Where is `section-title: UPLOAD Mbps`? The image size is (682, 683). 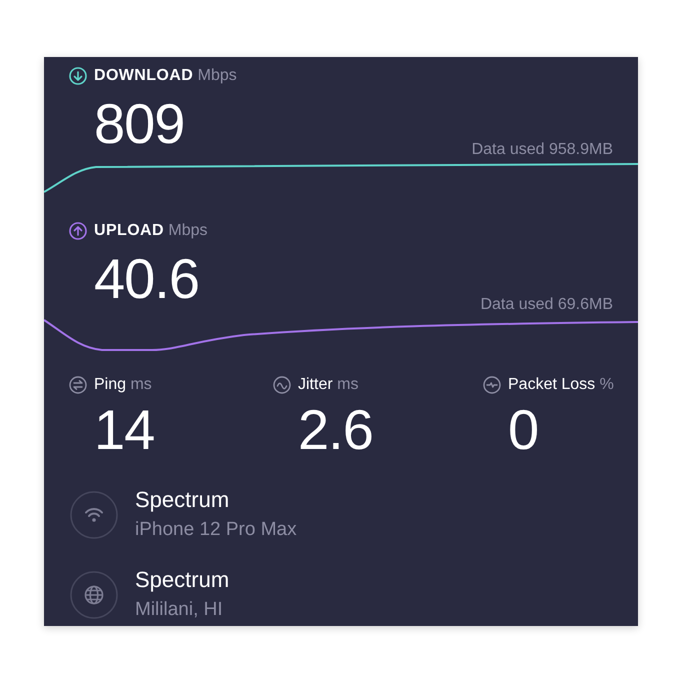 section-title: UPLOAD Mbps is located at coordinates (151, 231).